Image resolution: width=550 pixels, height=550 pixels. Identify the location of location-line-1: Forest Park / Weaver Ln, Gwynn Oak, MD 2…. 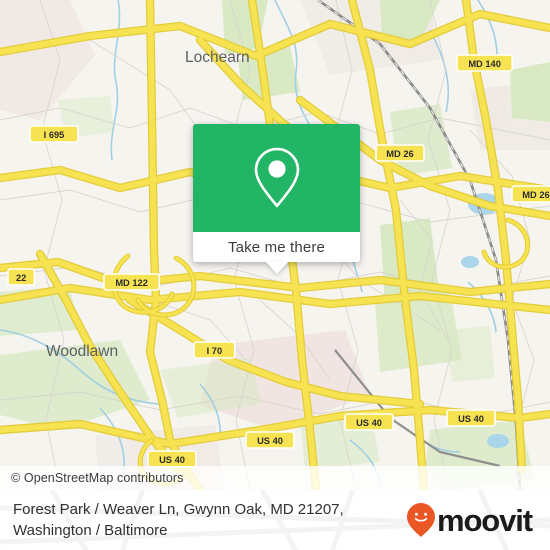
(178, 509).